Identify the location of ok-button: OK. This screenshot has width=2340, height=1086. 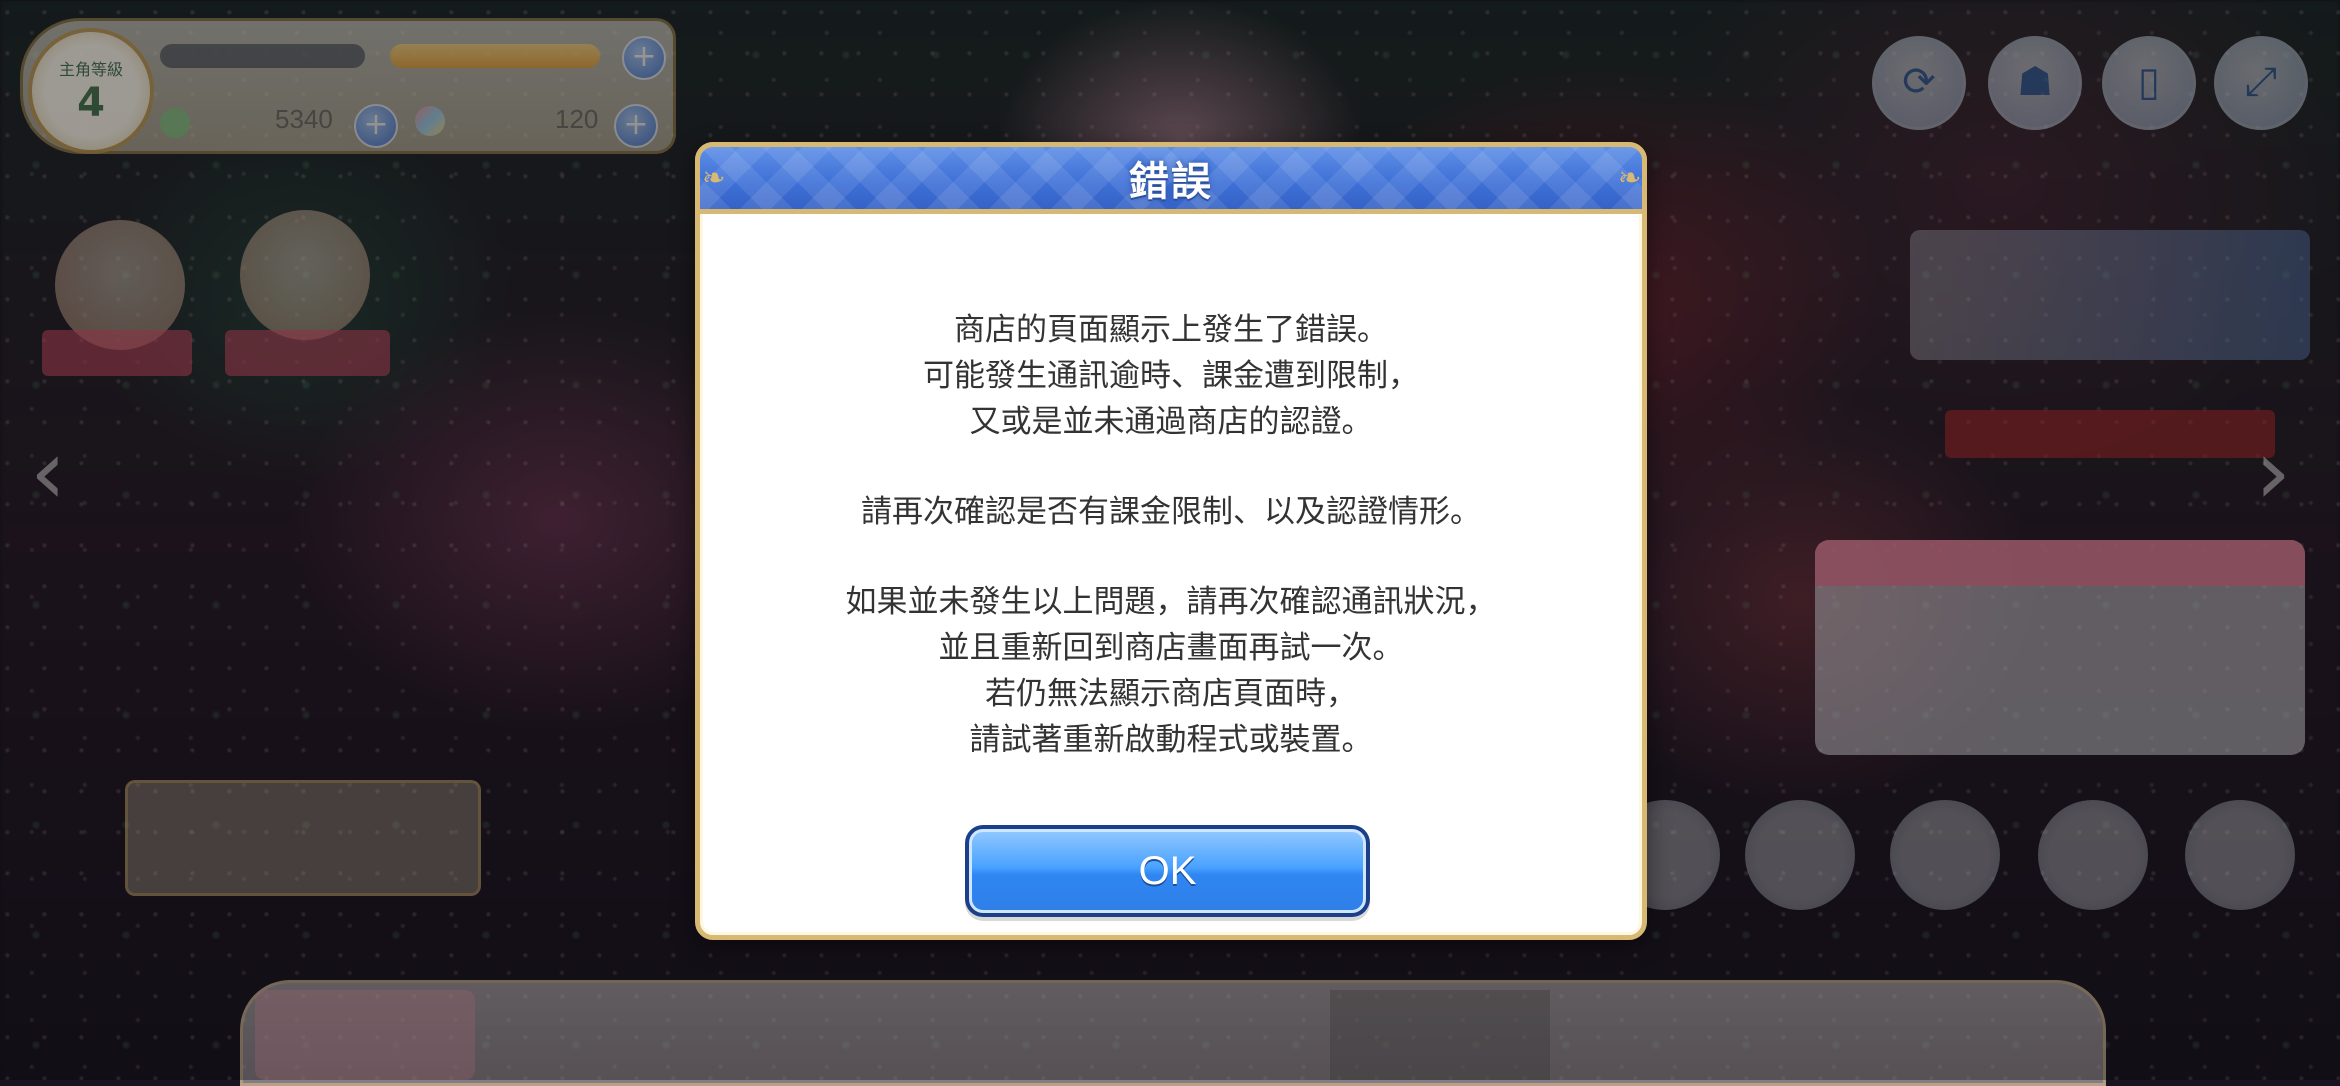
(1167, 871).